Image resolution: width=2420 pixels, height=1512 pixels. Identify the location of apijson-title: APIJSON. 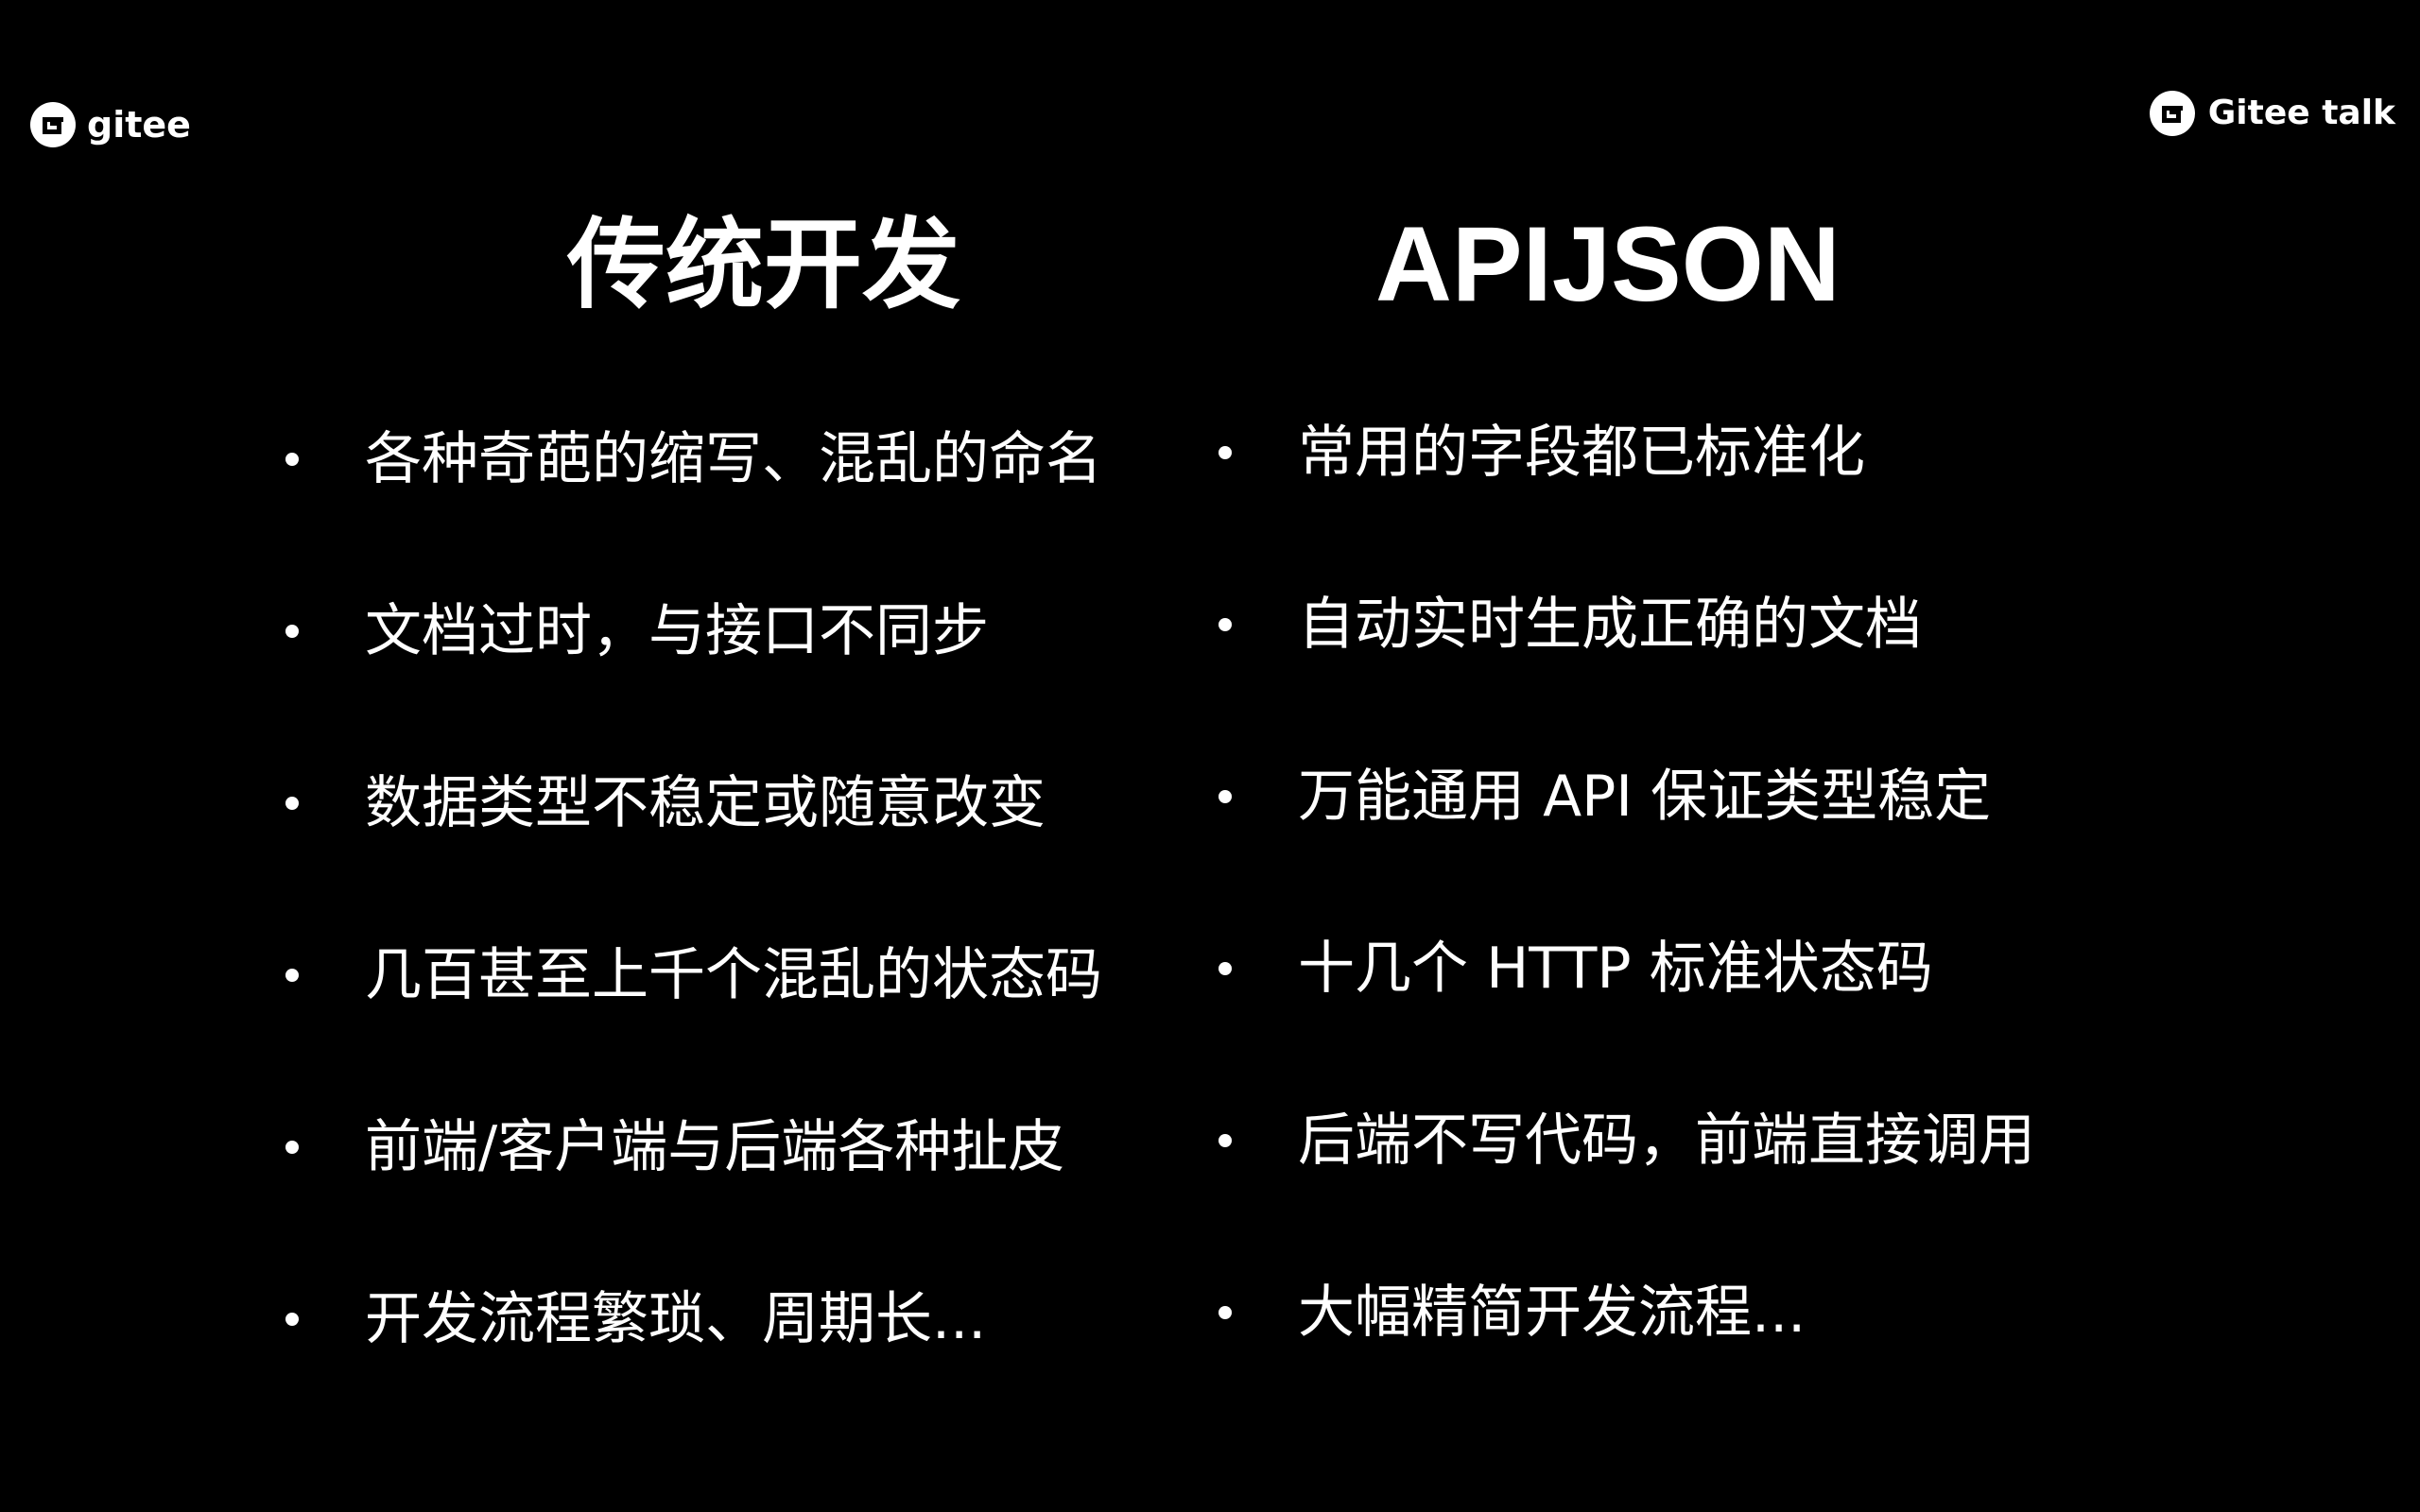
(1608, 264).